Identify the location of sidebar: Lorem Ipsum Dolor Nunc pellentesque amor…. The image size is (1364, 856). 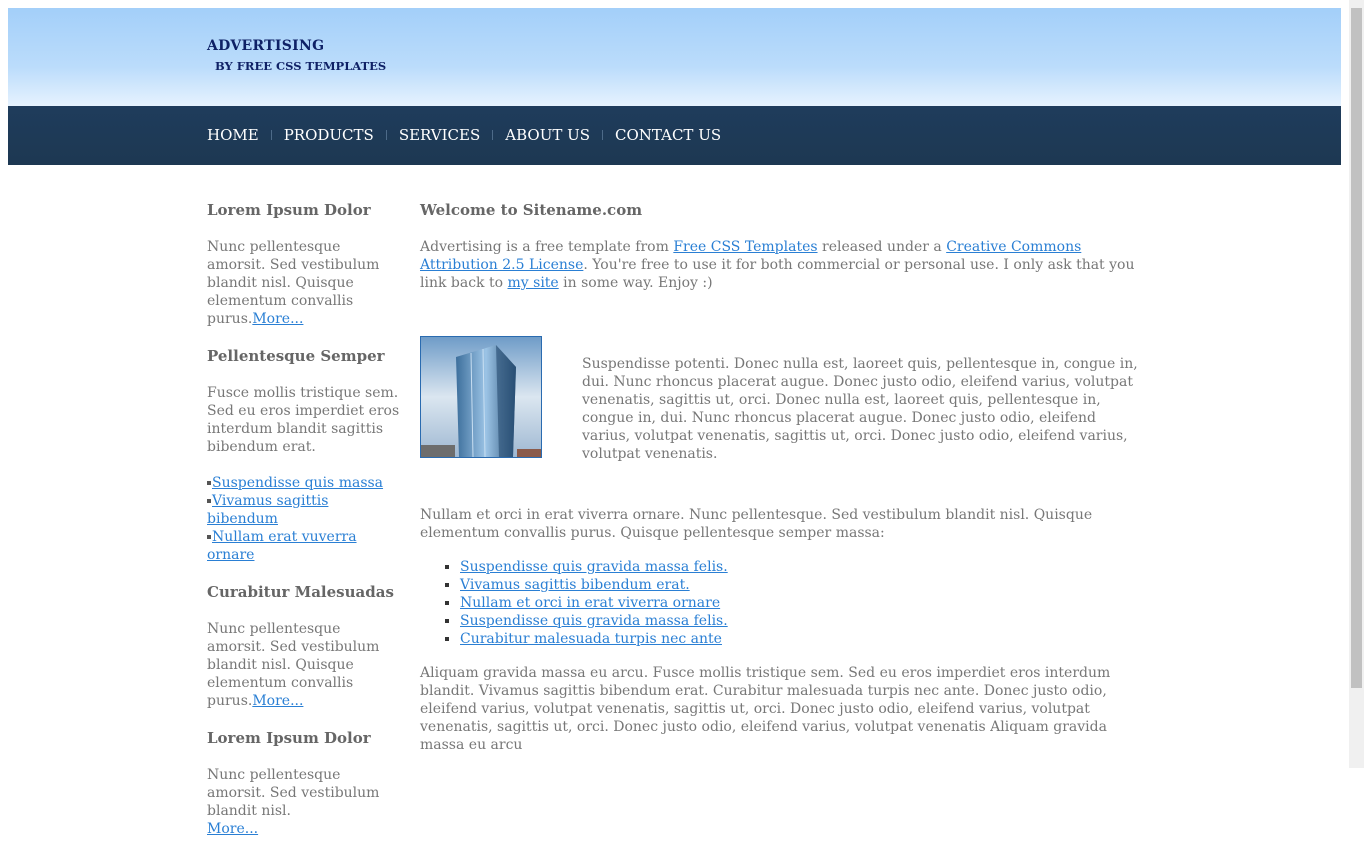
(304, 528).